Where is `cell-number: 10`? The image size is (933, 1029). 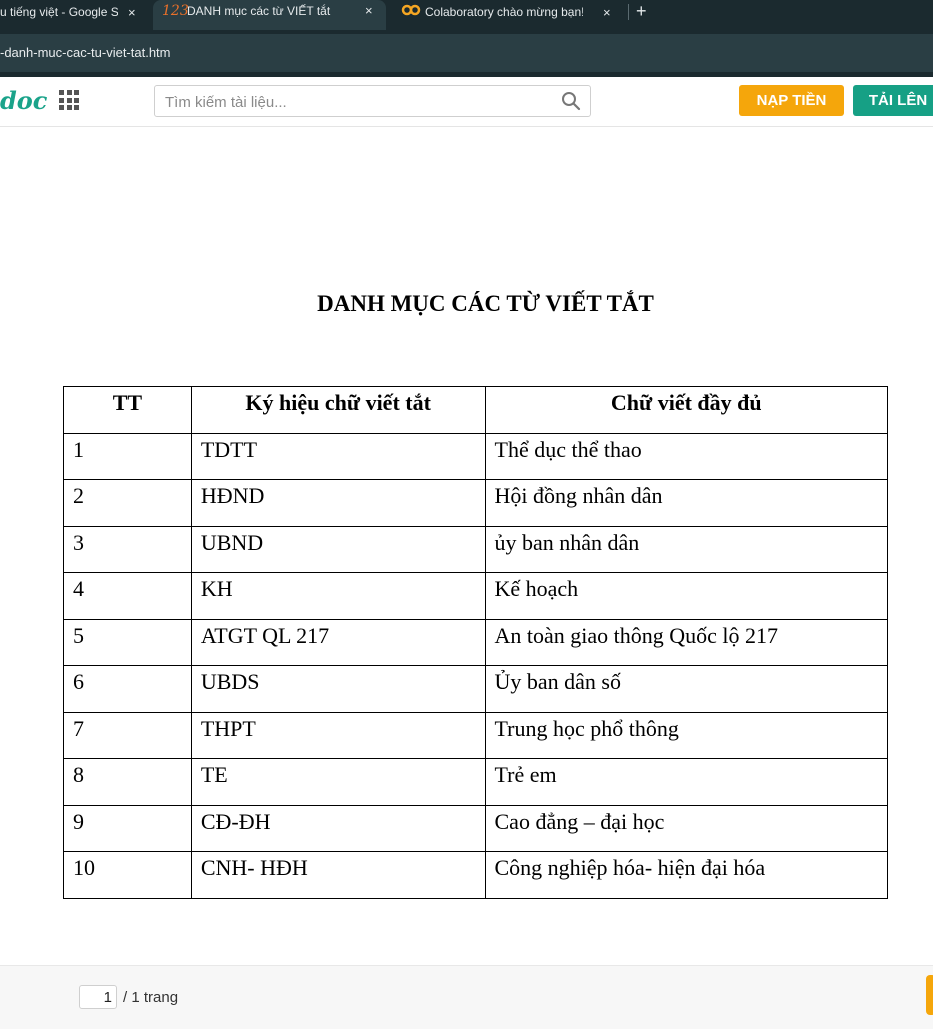 cell-number: 10 is located at coordinates (127, 875).